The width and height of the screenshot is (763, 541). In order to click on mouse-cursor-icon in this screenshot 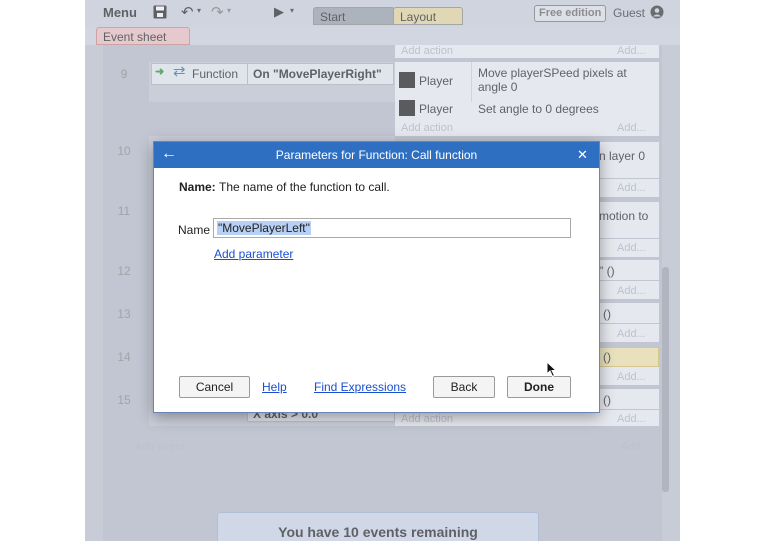, I will do `click(552, 369)`.